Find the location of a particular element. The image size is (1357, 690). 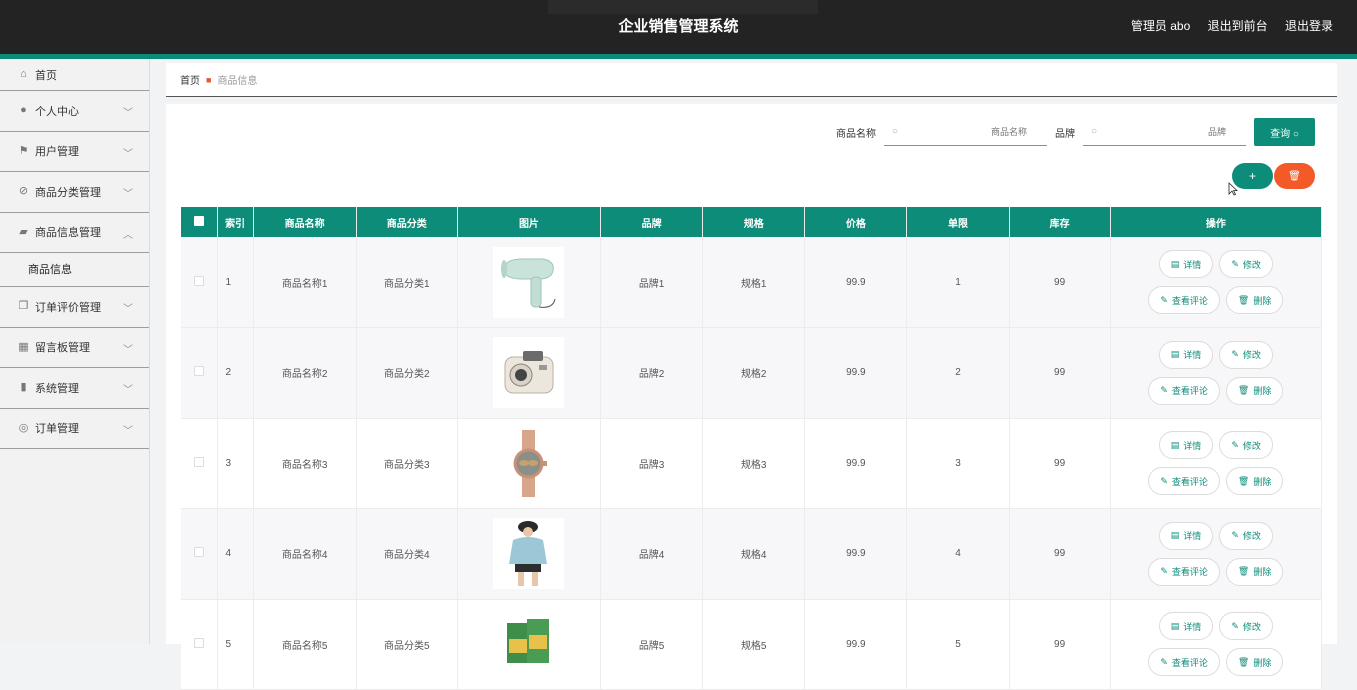

spec-cell: 规格4 is located at coordinates (754, 554).